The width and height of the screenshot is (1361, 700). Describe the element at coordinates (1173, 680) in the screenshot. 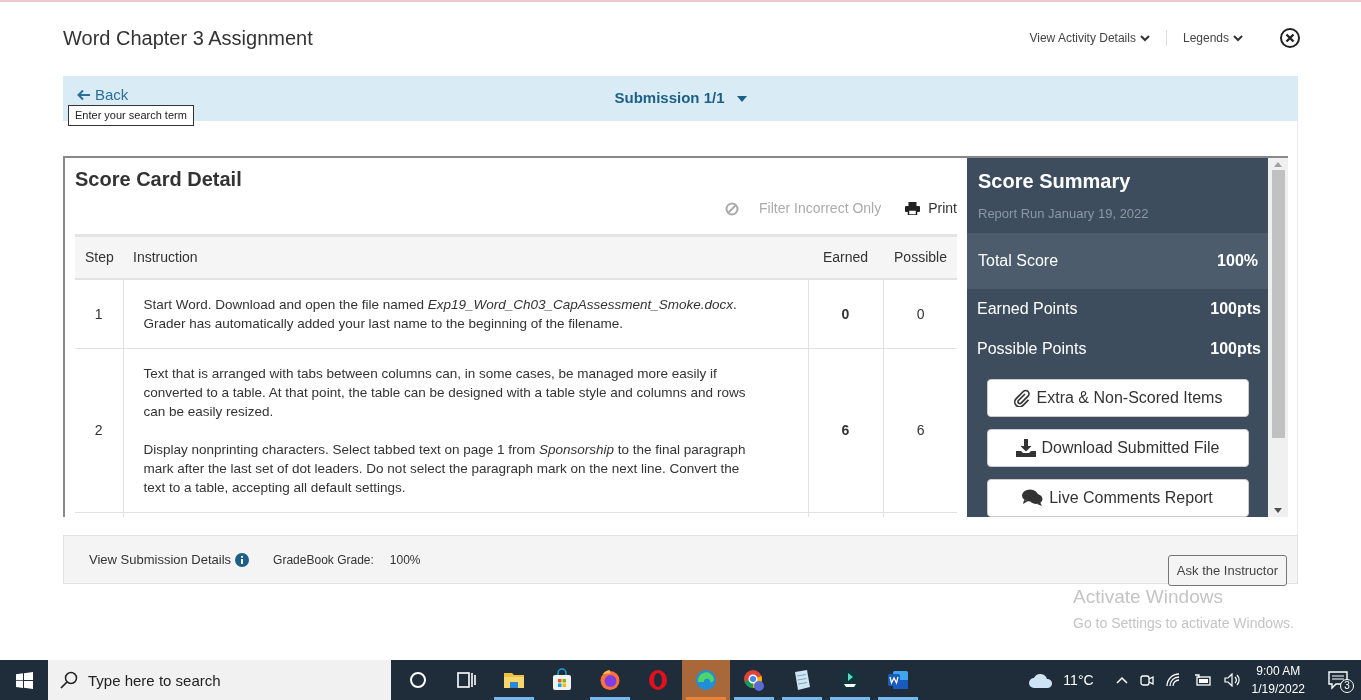

I see `wifi-icon` at that location.